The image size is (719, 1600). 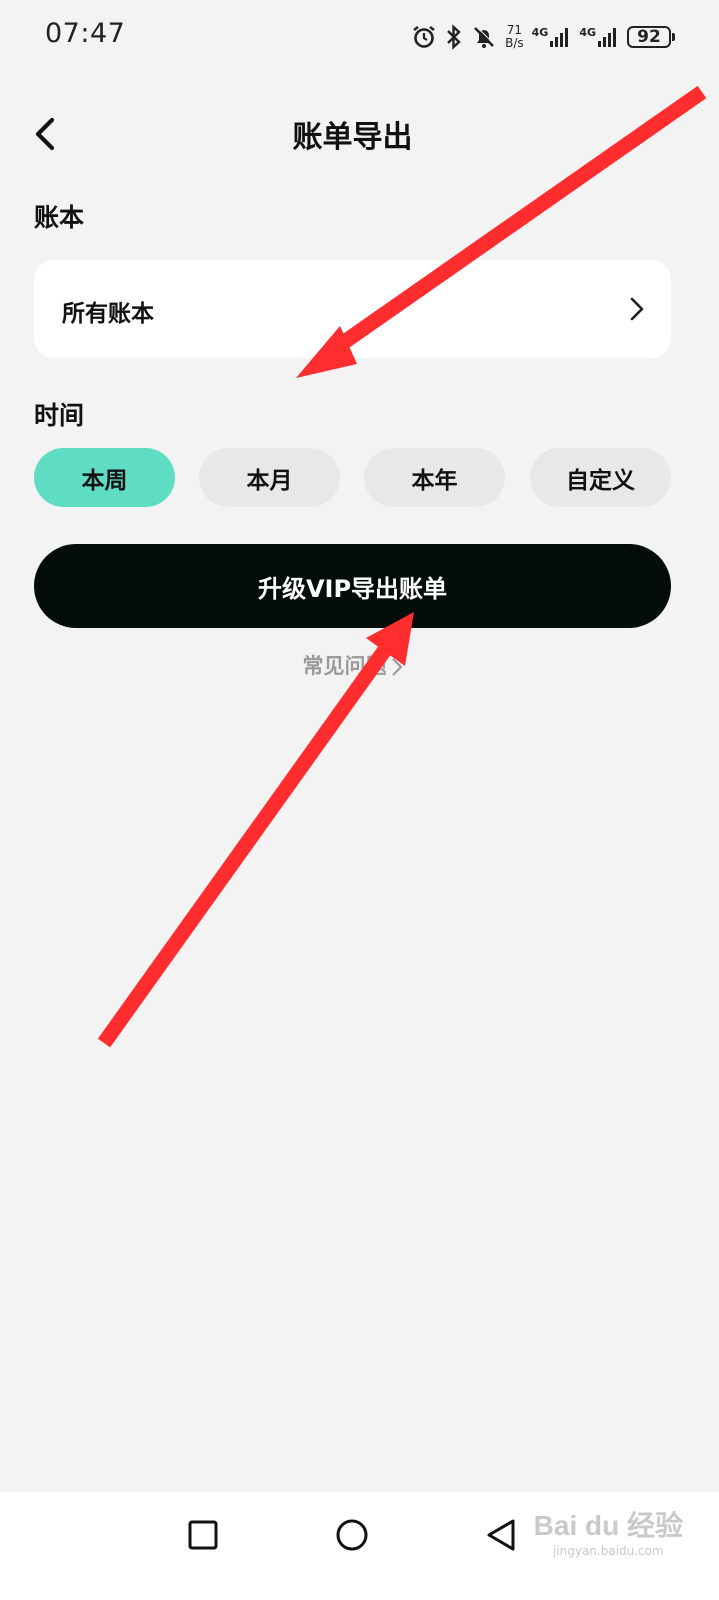 What do you see at coordinates (434, 477) in the screenshot?
I see `time-option-this-year: 本年` at bounding box center [434, 477].